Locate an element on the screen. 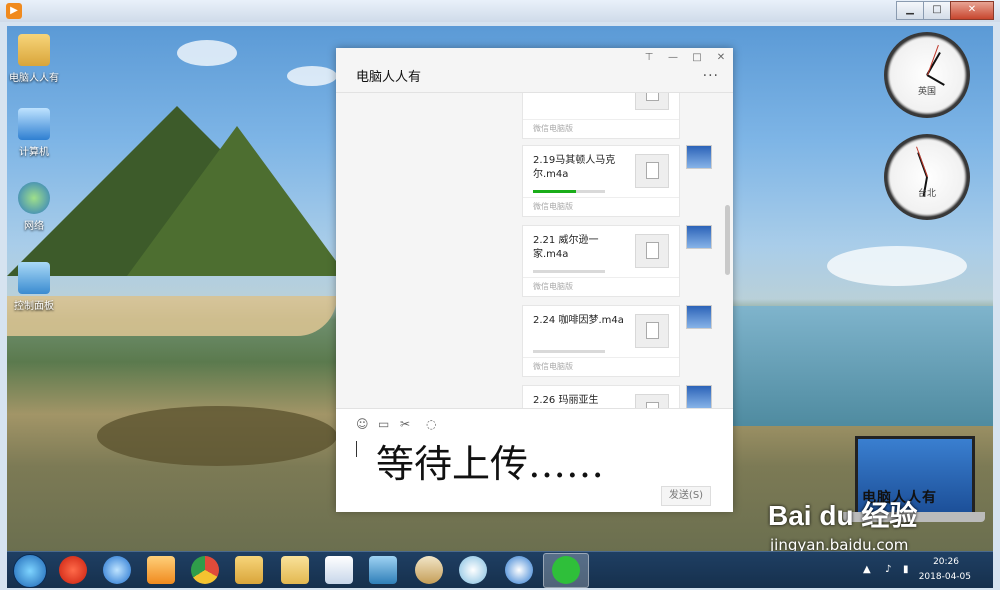  scissors-icon: ✂ is located at coordinates (405, 424).